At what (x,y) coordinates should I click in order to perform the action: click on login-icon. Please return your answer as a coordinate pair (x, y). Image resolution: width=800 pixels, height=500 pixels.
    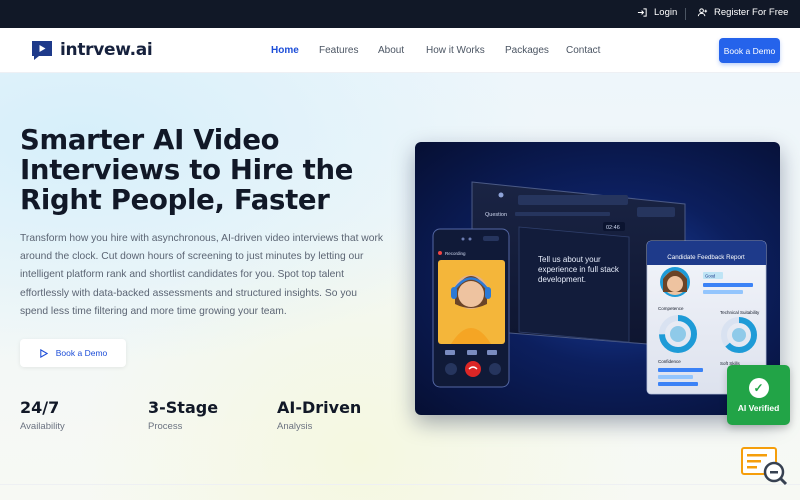
    Looking at the image, I should click on (642, 12).